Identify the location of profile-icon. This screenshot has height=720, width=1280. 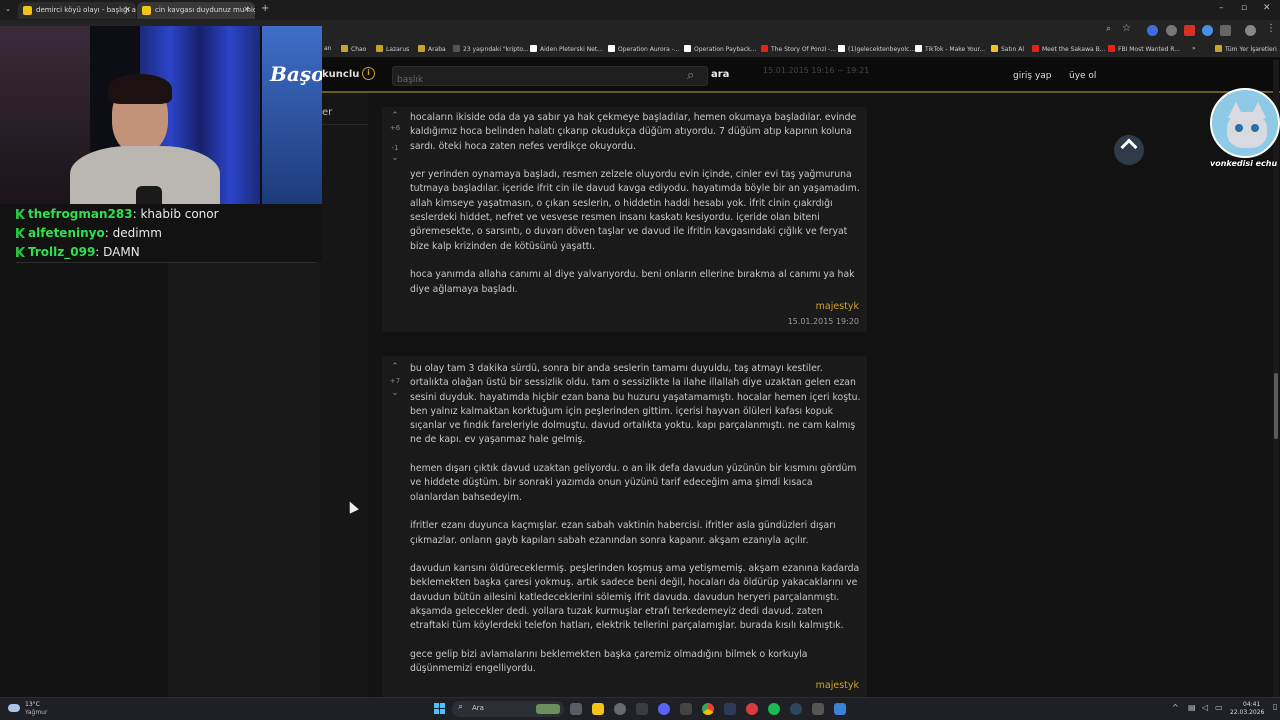
(1250, 30).